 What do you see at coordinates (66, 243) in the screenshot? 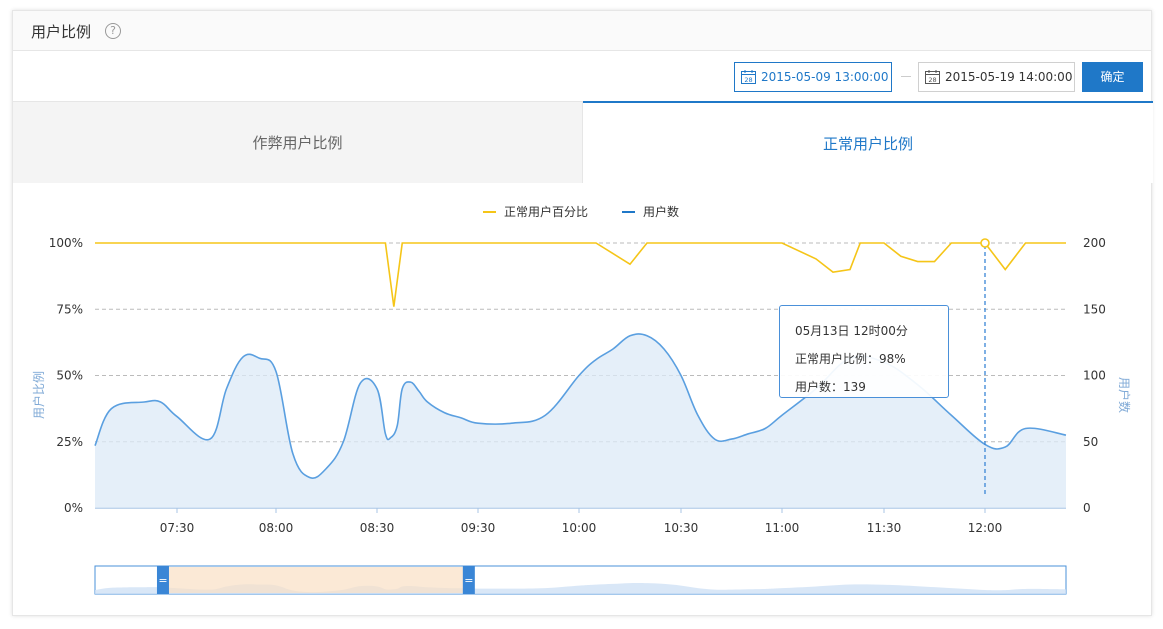
I see `y-left-tick-label: 100%` at bounding box center [66, 243].